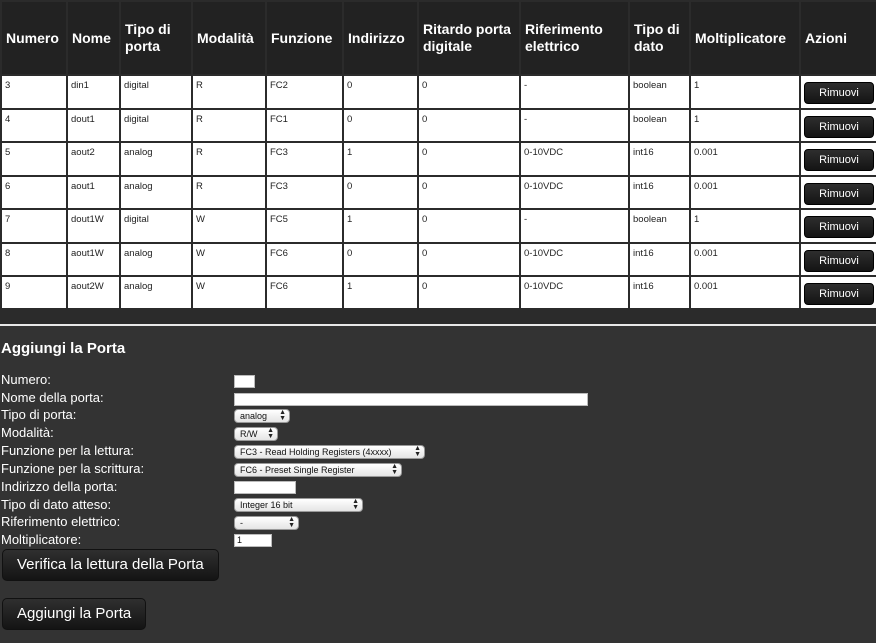 The image size is (876, 643). What do you see at coordinates (304, 159) in the screenshot?
I see `cell-funzione: FC3` at bounding box center [304, 159].